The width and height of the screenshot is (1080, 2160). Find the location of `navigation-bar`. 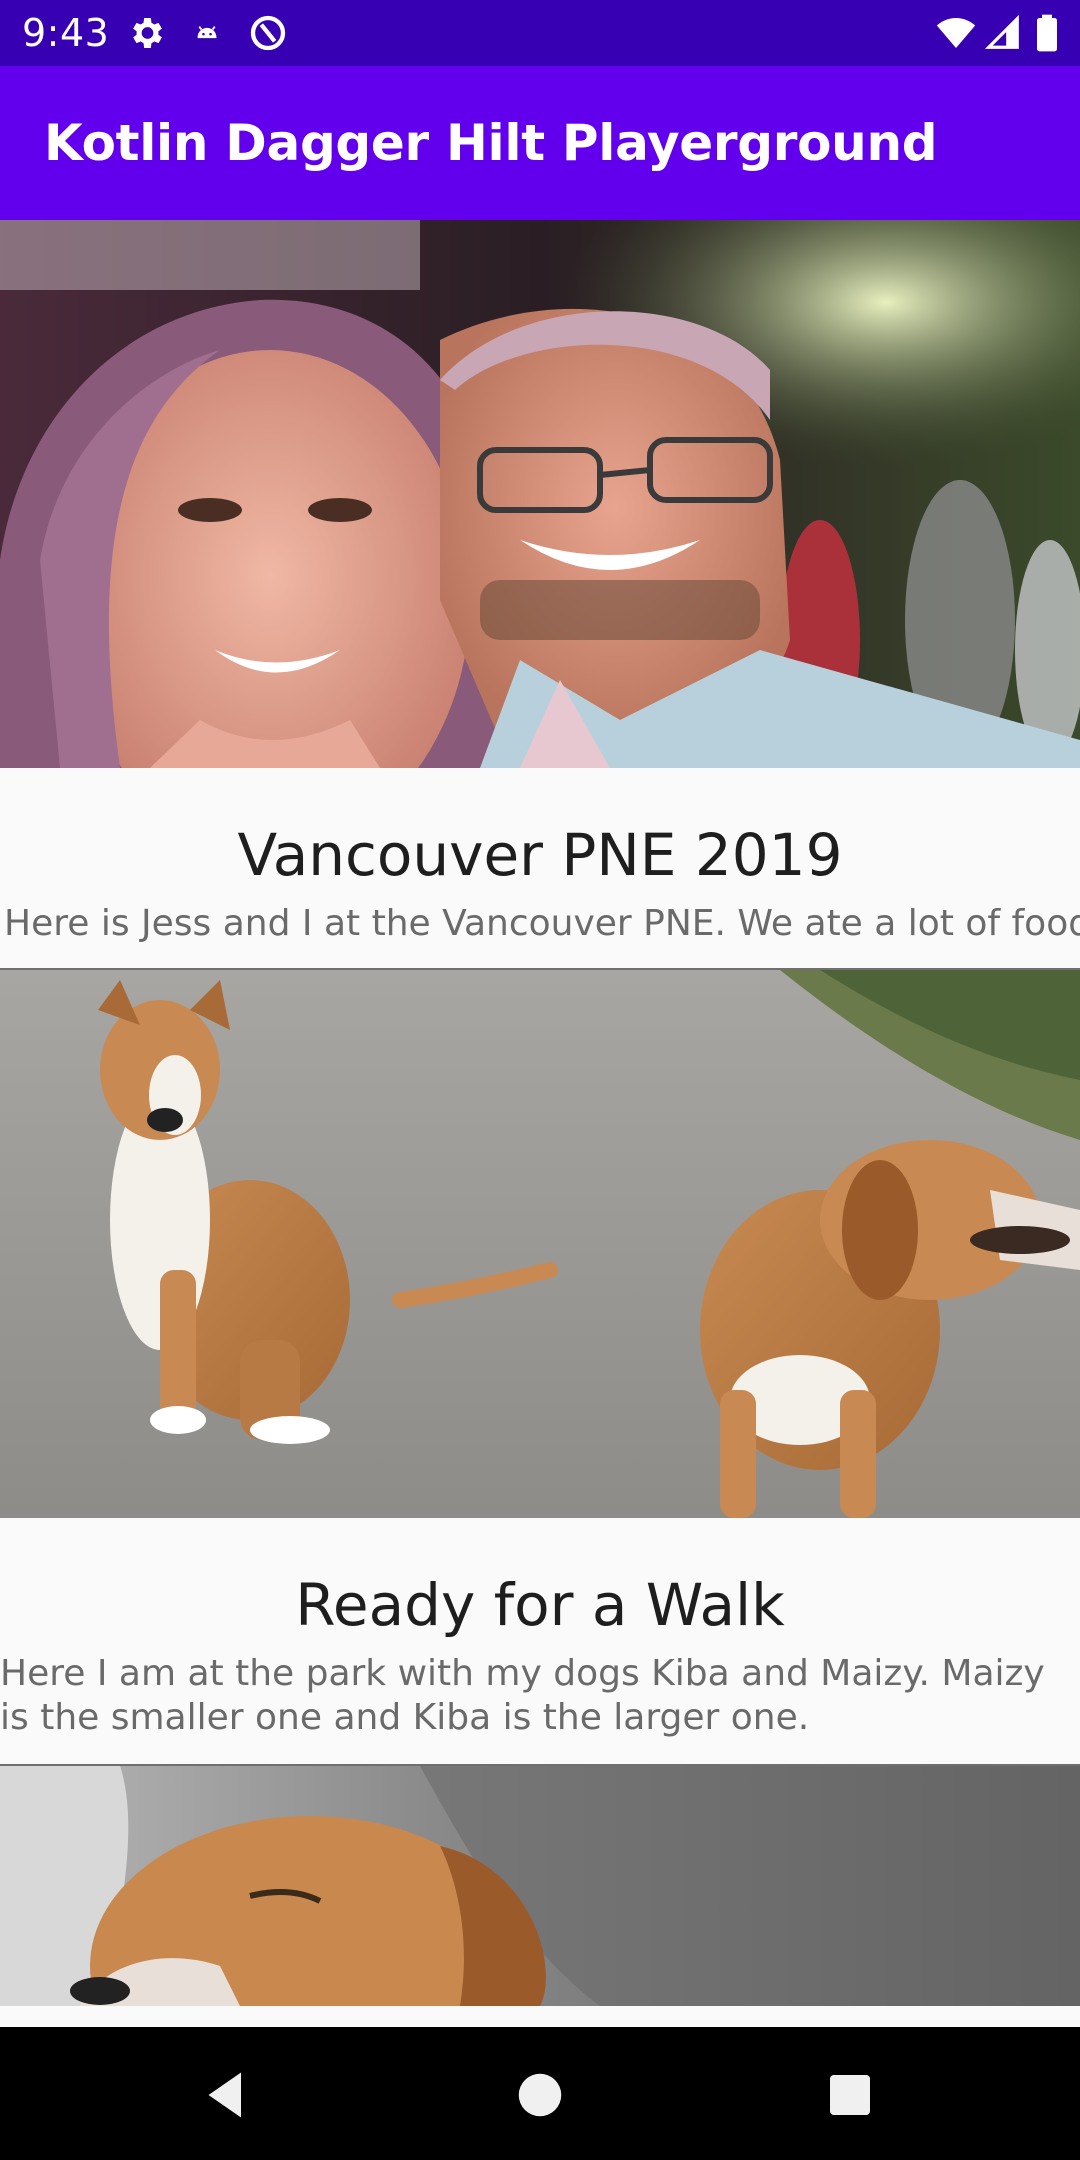

navigation-bar is located at coordinates (540, 2093).